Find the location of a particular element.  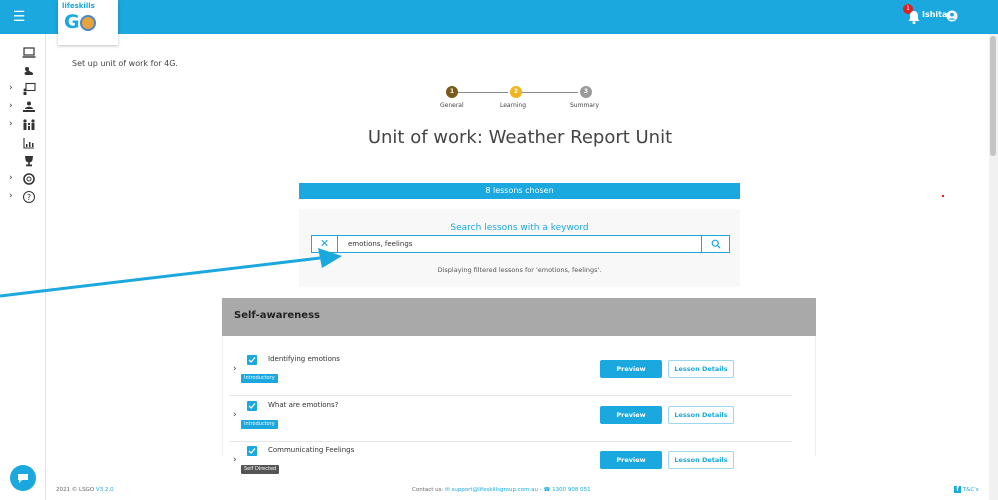

lessons-chosen-bar: 8 lessons chosen is located at coordinates (519, 191).